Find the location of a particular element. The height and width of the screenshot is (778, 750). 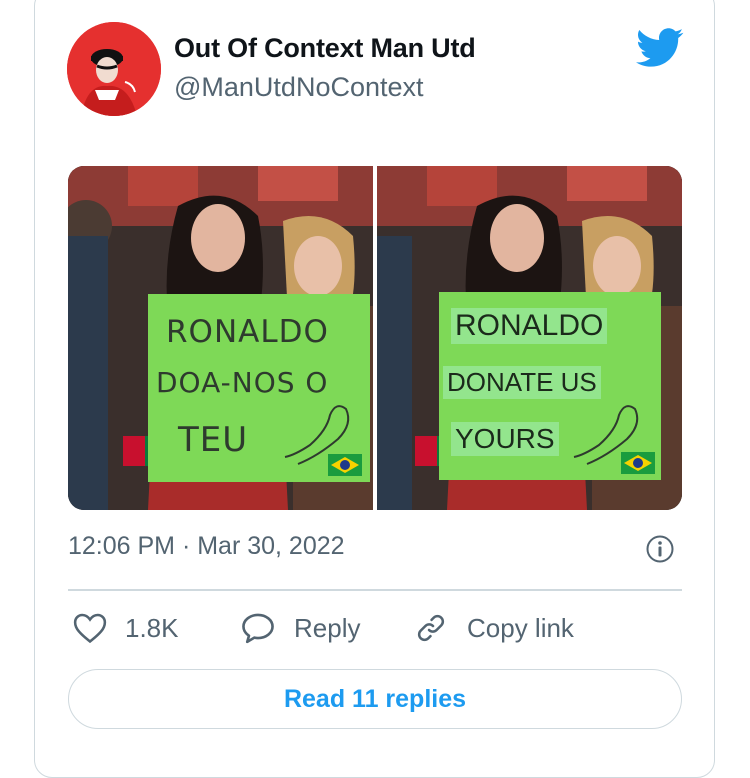

speech-bubble-icon is located at coordinates (258, 628).